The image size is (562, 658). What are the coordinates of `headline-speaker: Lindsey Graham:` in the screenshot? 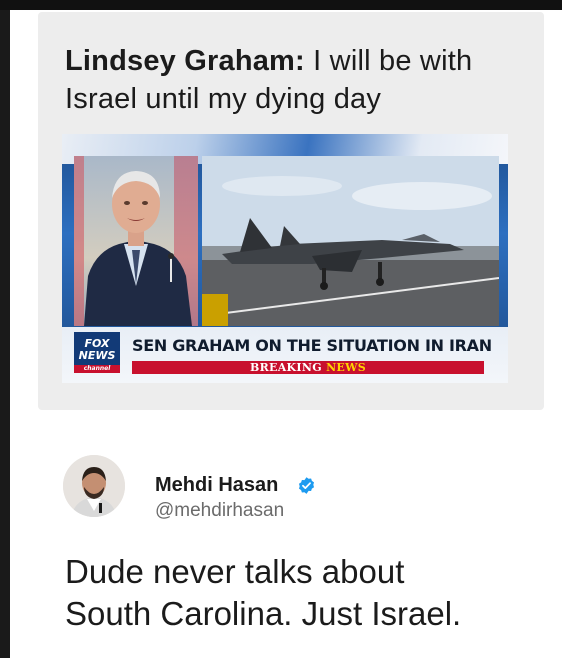 It's located at (185, 61).